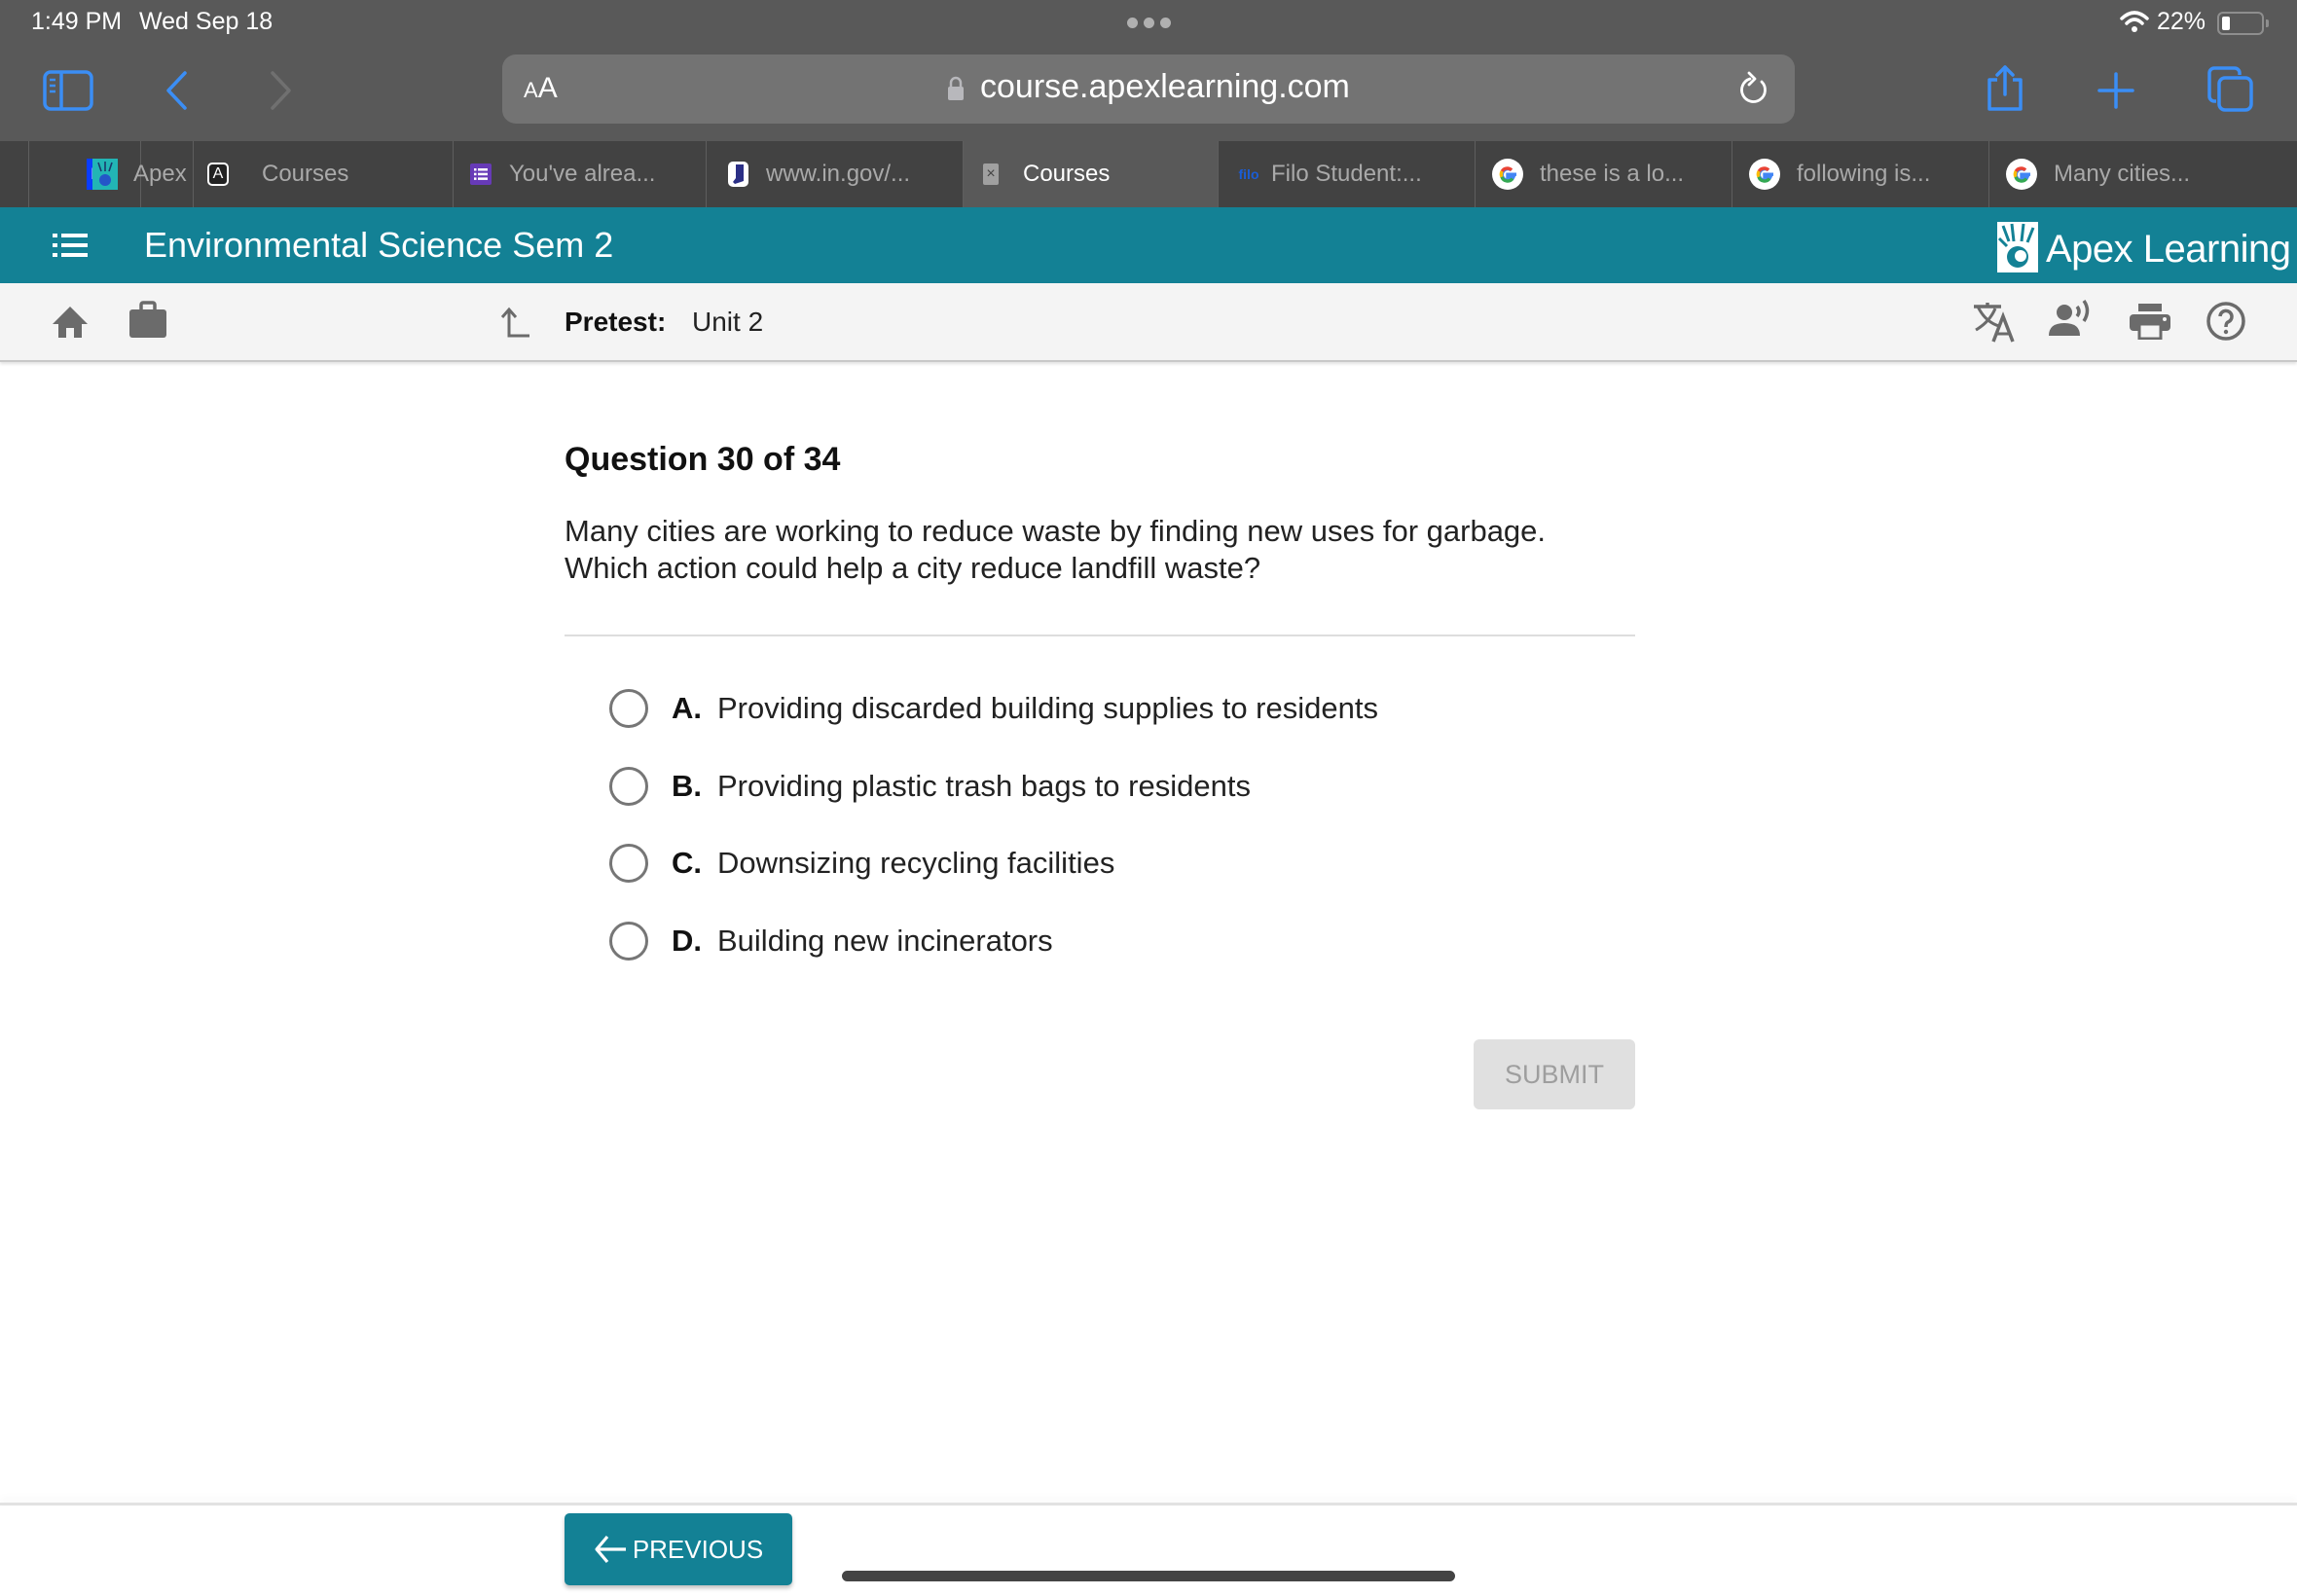  What do you see at coordinates (2005, 91) in the screenshot?
I see `share-icon` at bounding box center [2005, 91].